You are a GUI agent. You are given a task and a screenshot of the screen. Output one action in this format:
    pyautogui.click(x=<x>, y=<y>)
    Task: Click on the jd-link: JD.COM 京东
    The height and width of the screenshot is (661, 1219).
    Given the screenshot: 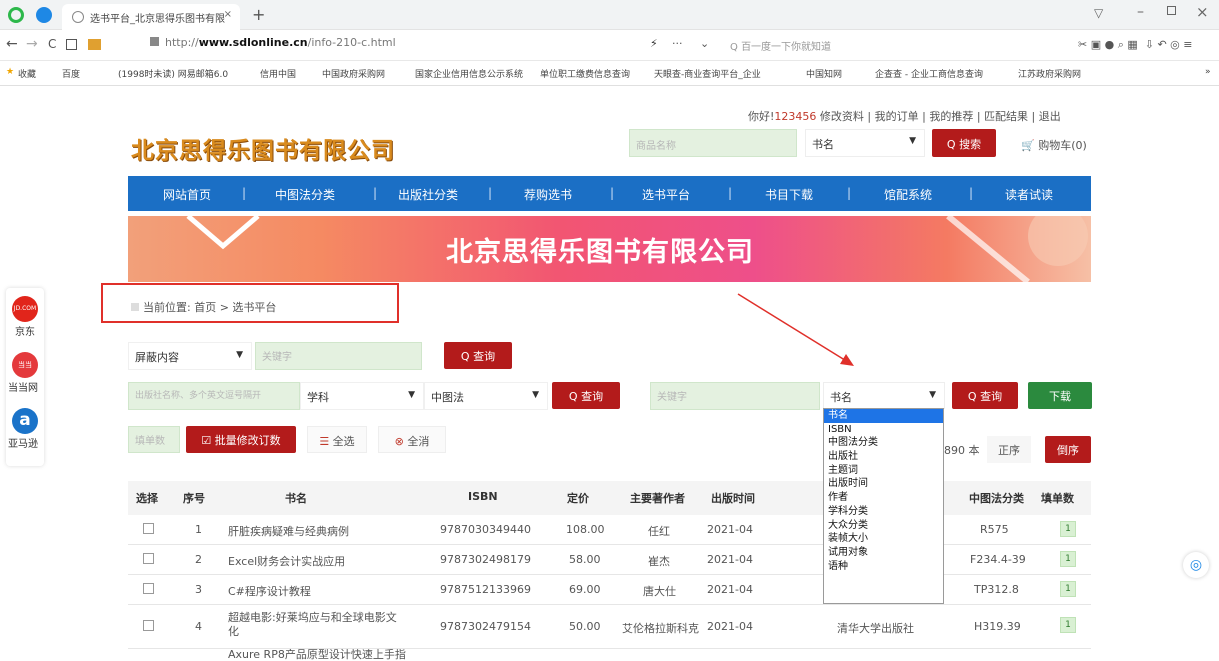 What is the action you would take?
    pyautogui.click(x=25, y=317)
    